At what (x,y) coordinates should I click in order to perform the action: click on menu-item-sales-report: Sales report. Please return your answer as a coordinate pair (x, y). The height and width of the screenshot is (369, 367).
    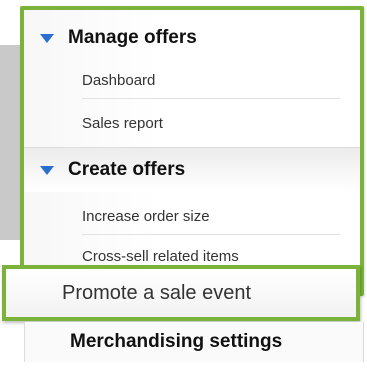
    Looking at the image, I should click on (211, 123).